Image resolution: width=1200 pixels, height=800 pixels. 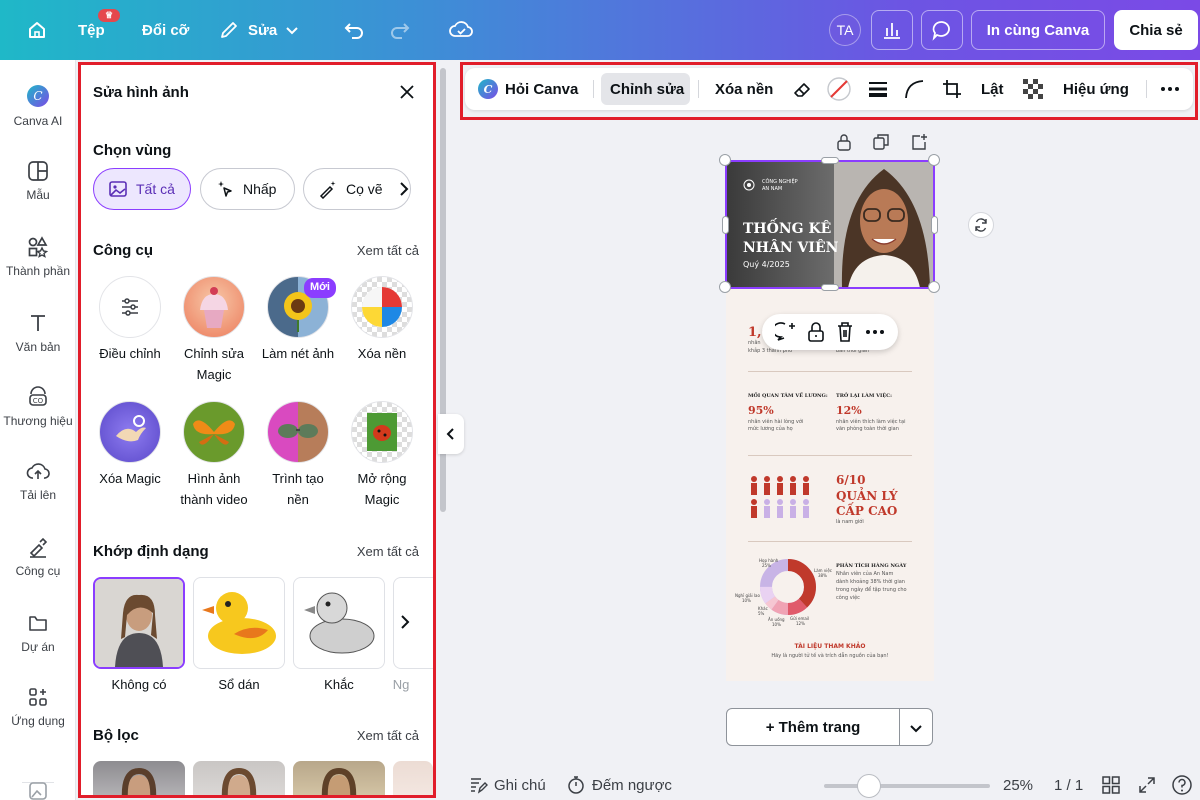 What do you see at coordinates (761, 613) in the screenshot?
I see `donut-value-other: 5%` at bounding box center [761, 613].